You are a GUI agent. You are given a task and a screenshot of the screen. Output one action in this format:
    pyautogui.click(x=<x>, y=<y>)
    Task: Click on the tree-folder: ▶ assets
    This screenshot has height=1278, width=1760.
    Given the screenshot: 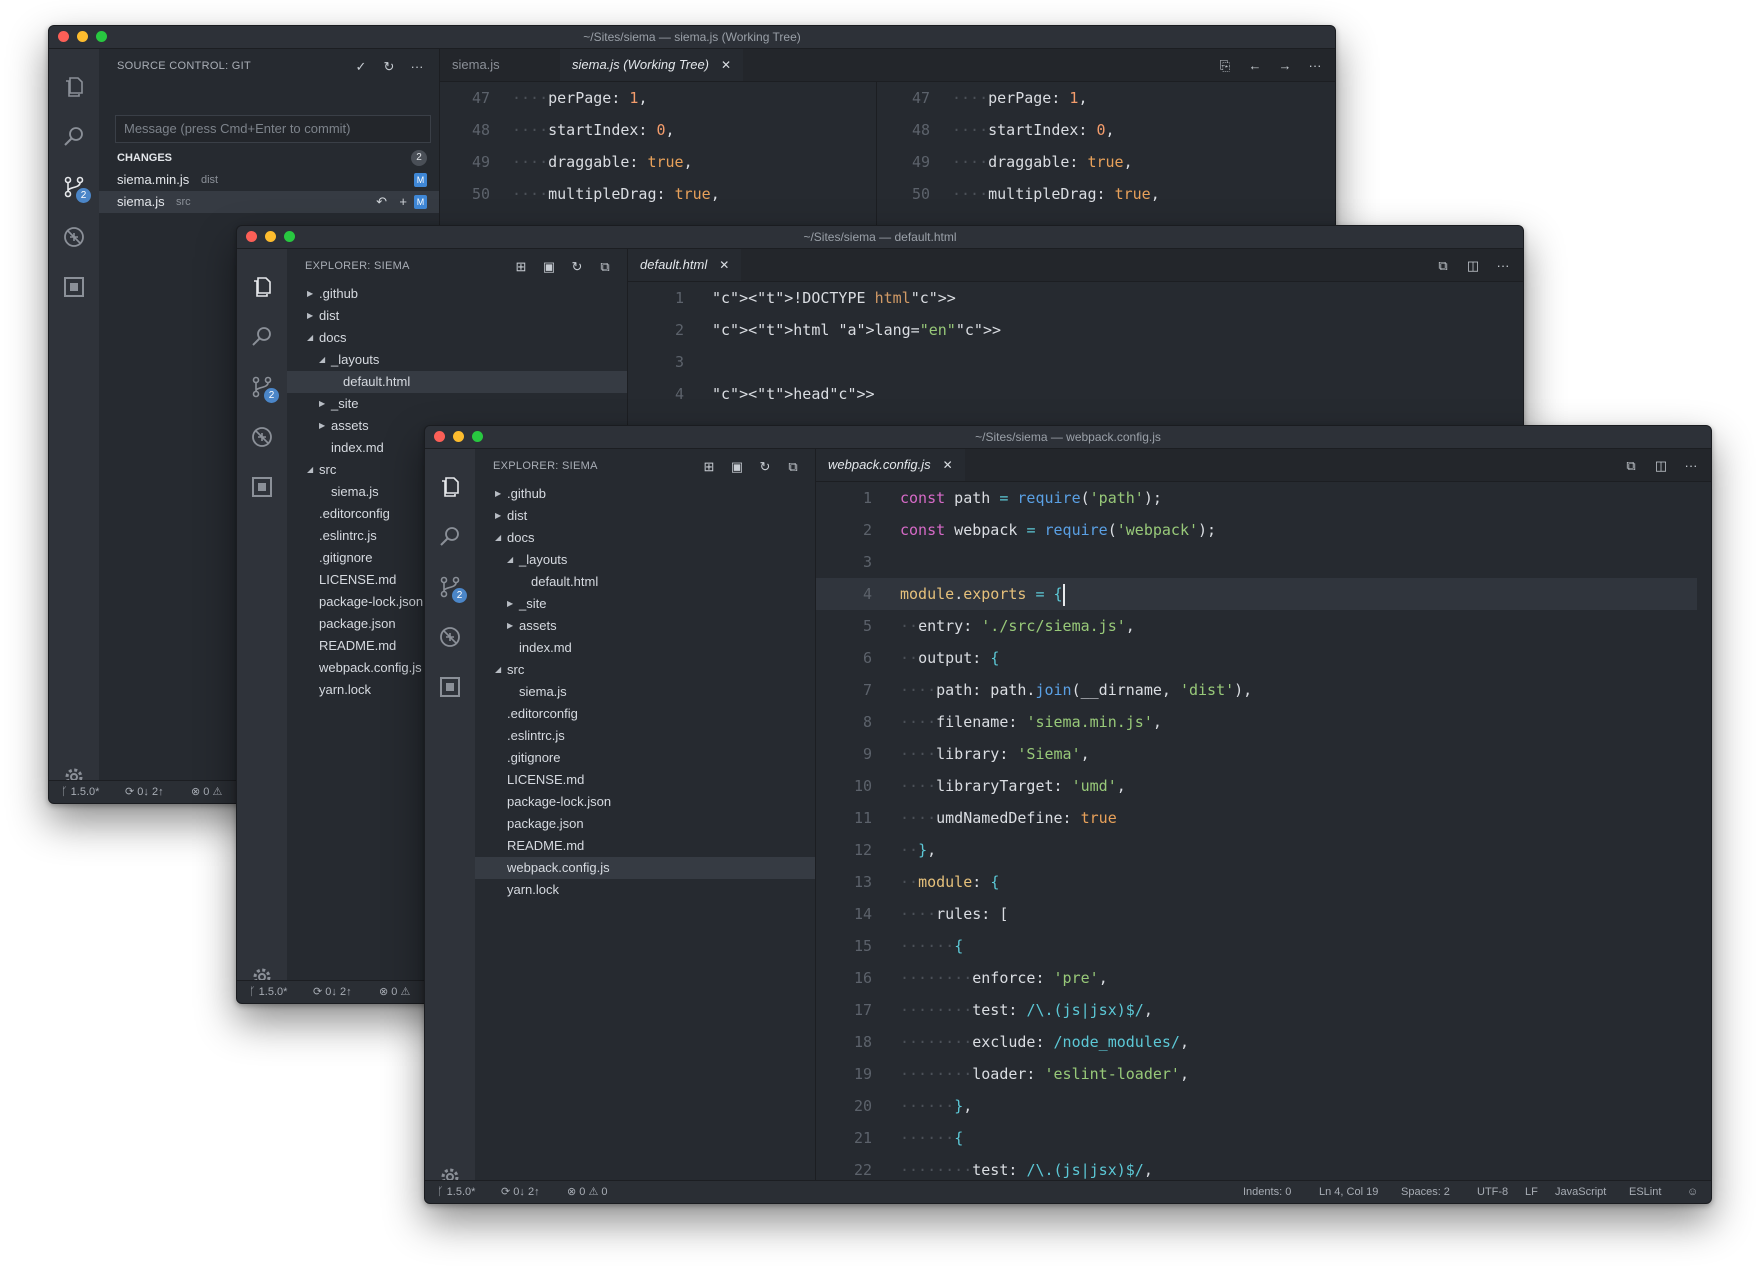 What is the action you would take?
    pyautogui.click(x=645, y=626)
    